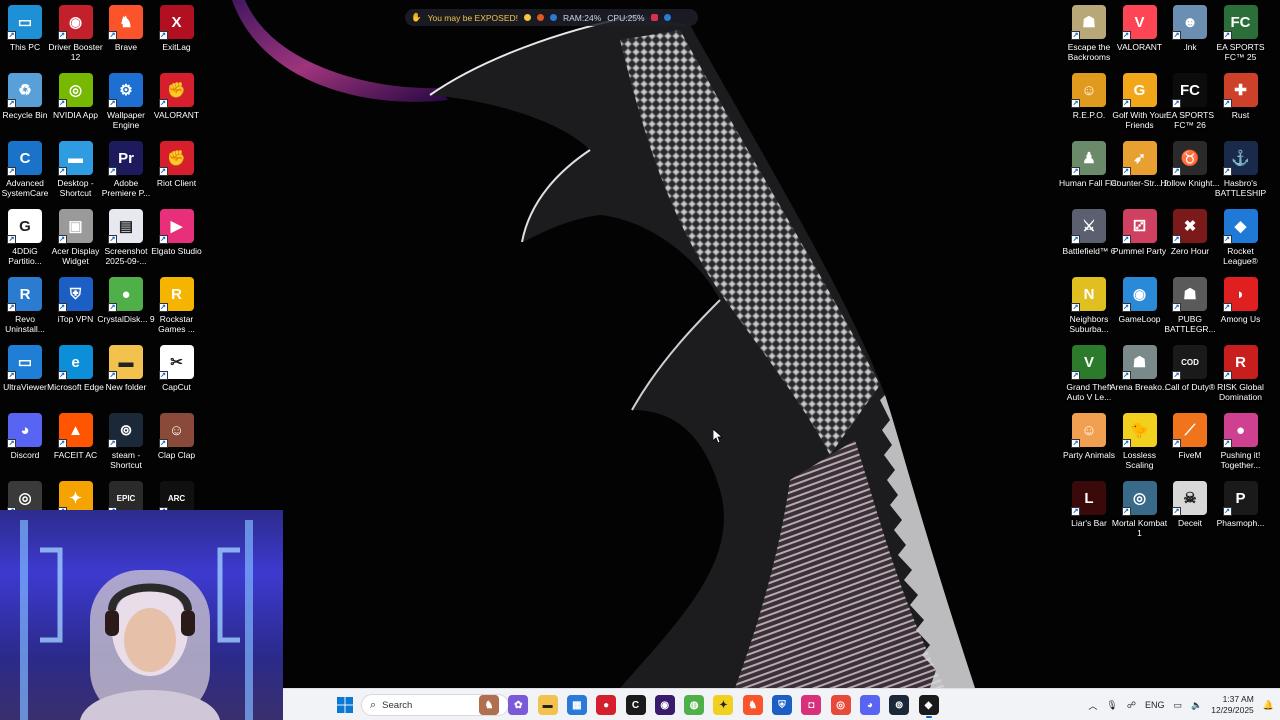  Describe the element at coordinates (25, 368) in the screenshot. I see `desktop-shortcut: ▭ ↗ UltraViewer` at that location.